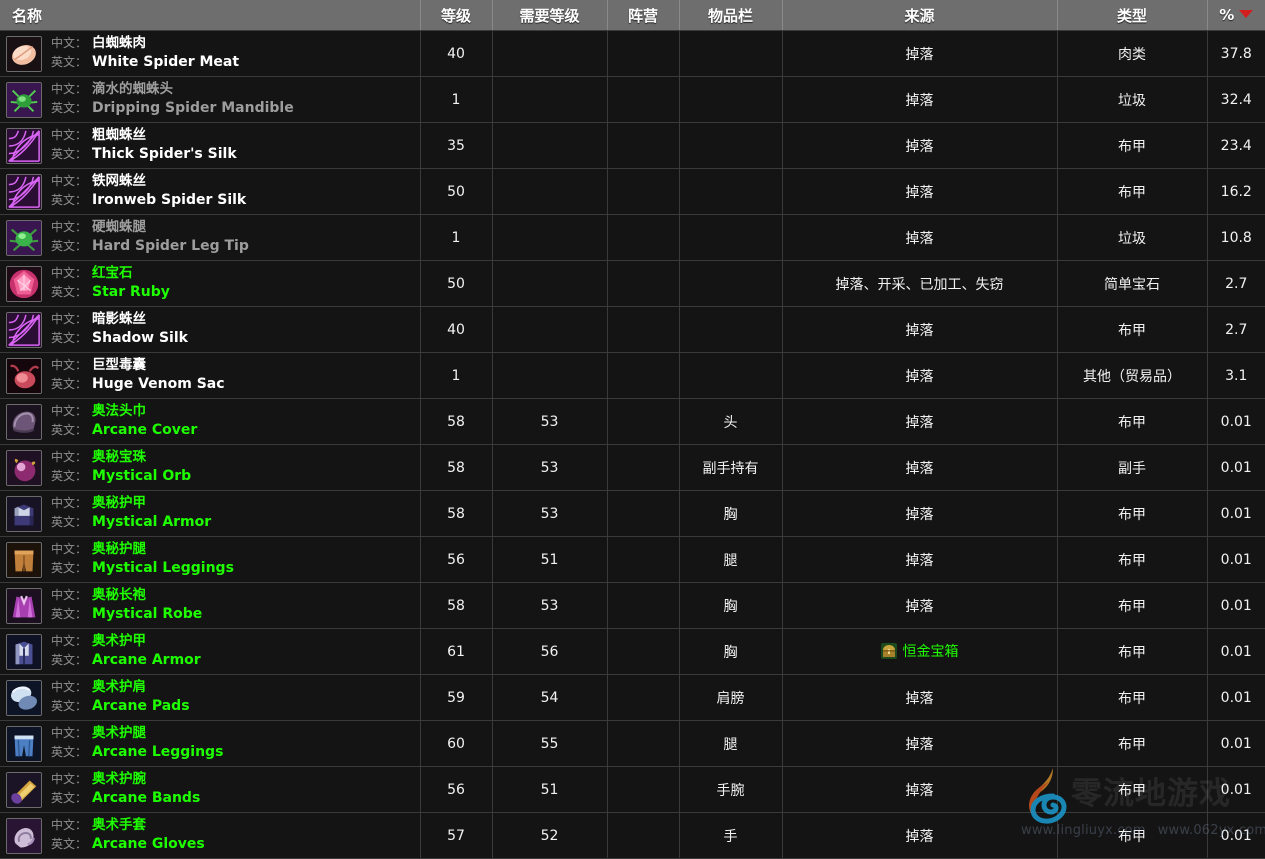  Describe the element at coordinates (119, 228) in the screenshot. I see `item-name-cn: 硬蜘蛛腿` at that location.